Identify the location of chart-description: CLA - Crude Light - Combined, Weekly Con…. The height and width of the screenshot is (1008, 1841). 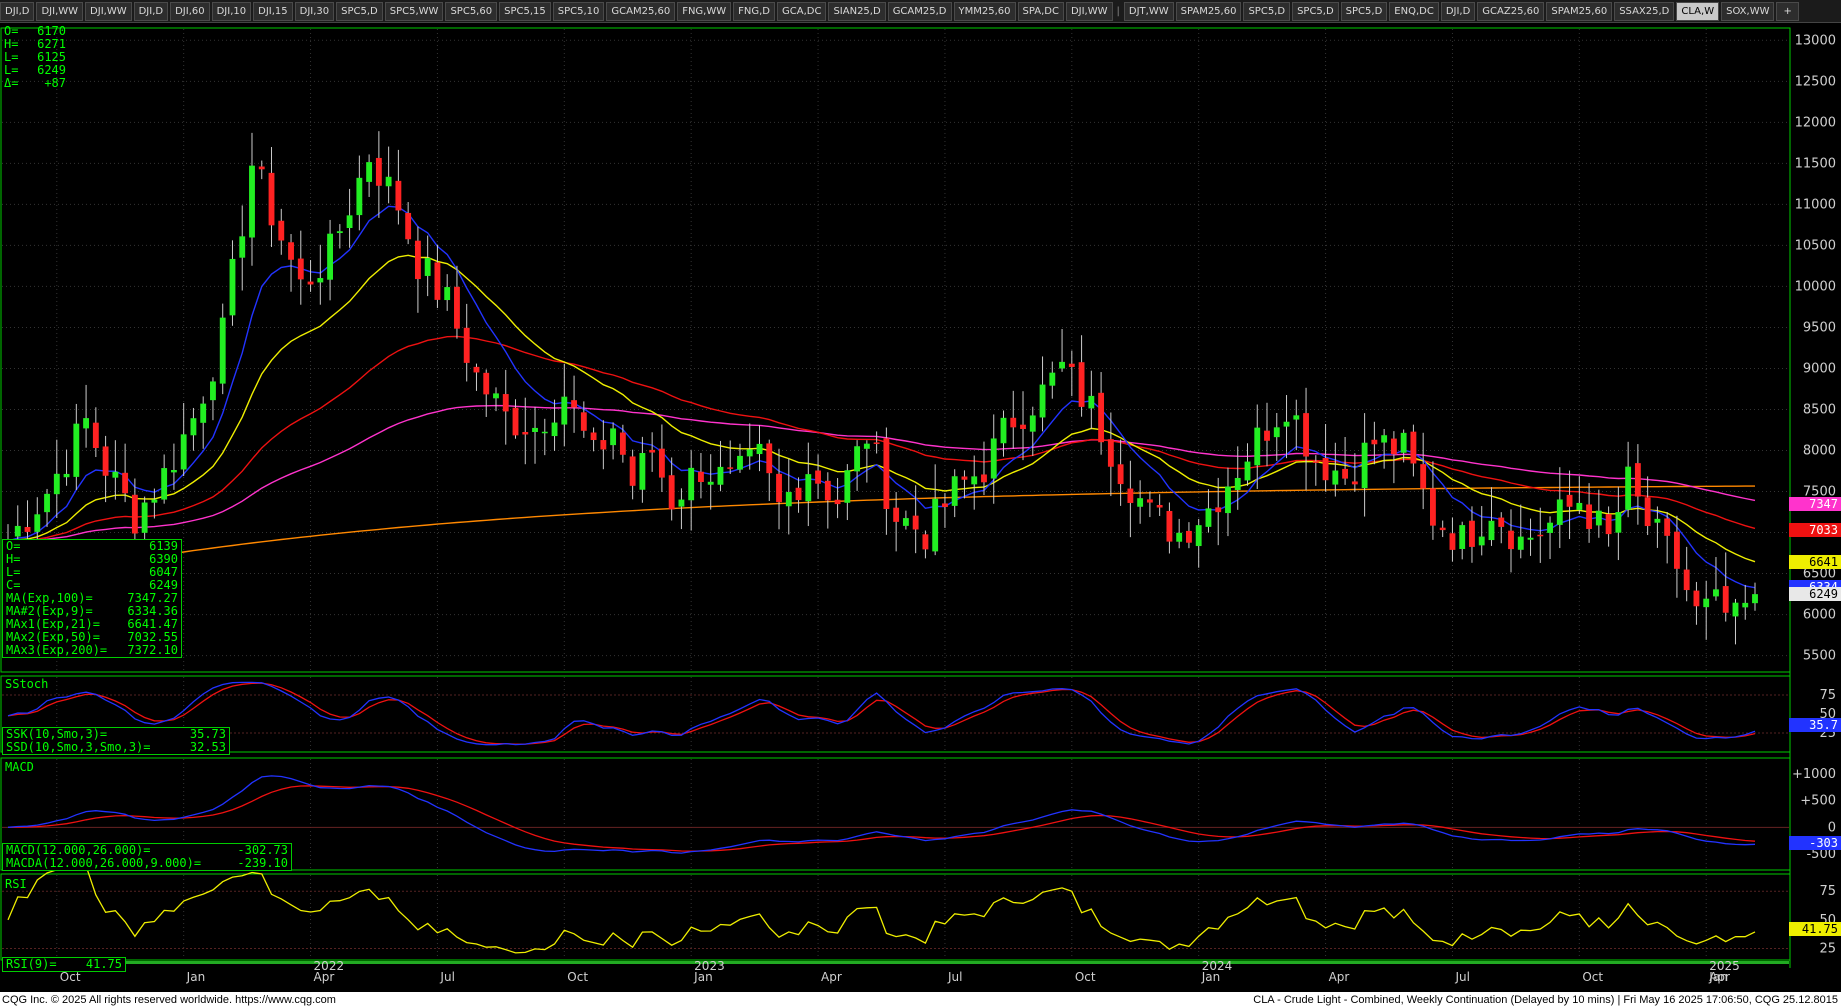
(1545, 1000).